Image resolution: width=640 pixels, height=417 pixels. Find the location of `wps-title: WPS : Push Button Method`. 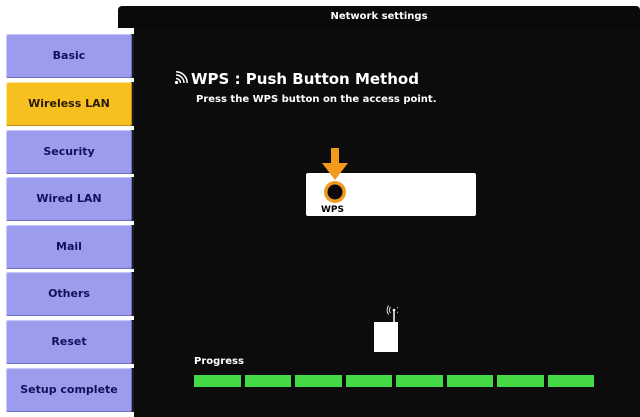

wps-title: WPS : Push Button Method is located at coordinates (296, 79).